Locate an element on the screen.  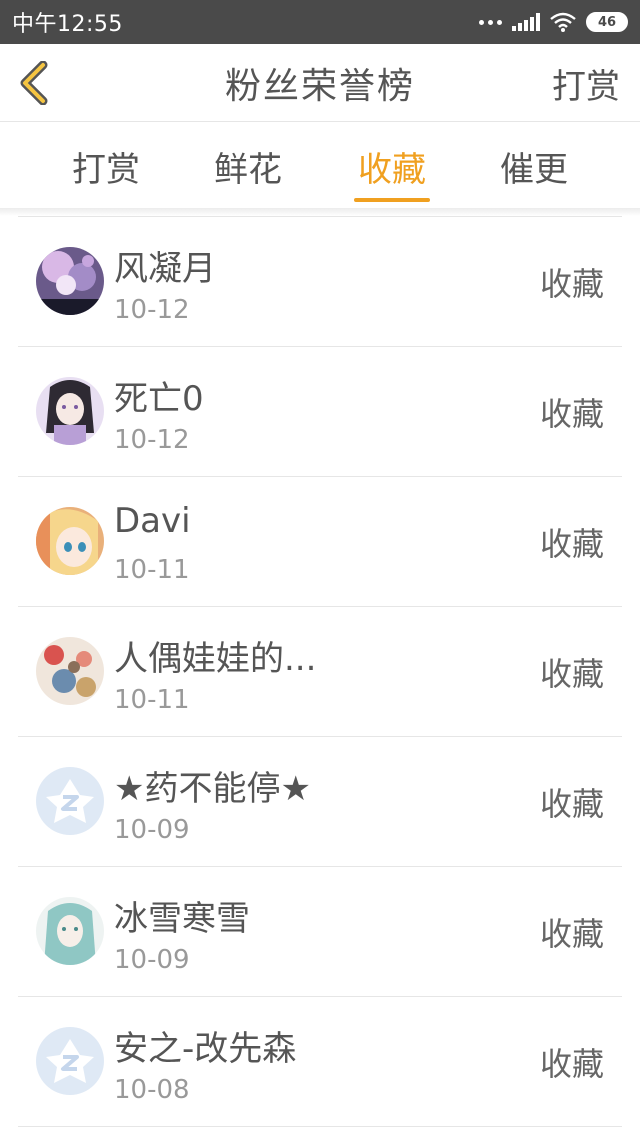
fan-name: ★药不能停★ is located at coordinates (212, 789).